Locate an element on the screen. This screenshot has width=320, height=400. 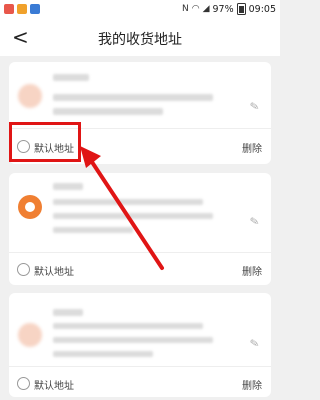
annotation-arrow is located at coordinates (122, 208).